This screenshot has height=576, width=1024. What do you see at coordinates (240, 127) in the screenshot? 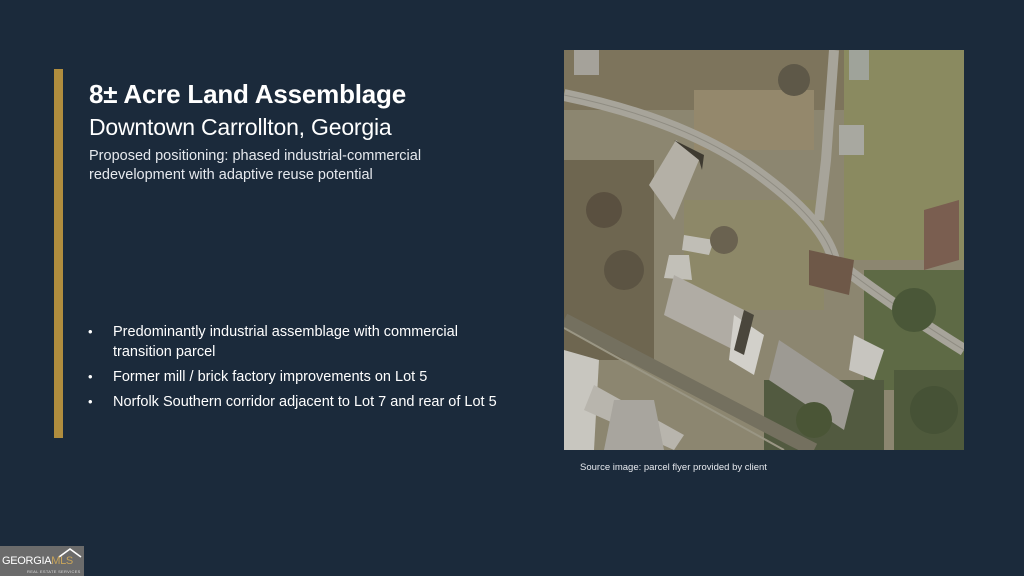
I see `slide-subtitle: Downtown Carrollton, Georgia` at bounding box center [240, 127].